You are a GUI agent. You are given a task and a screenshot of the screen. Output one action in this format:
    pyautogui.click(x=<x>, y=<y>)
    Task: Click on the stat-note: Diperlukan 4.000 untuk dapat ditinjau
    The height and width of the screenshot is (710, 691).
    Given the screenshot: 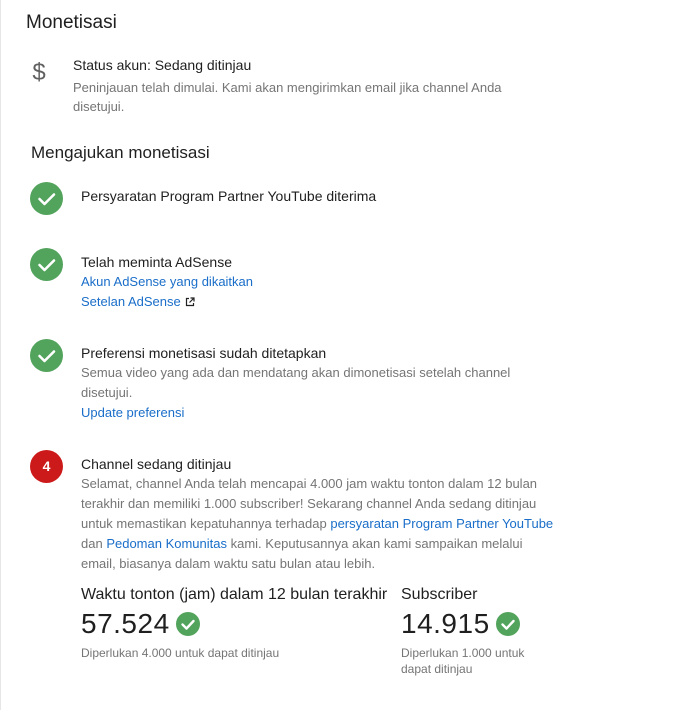 What is the action you would take?
    pyautogui.click(x=180, y=653)
    